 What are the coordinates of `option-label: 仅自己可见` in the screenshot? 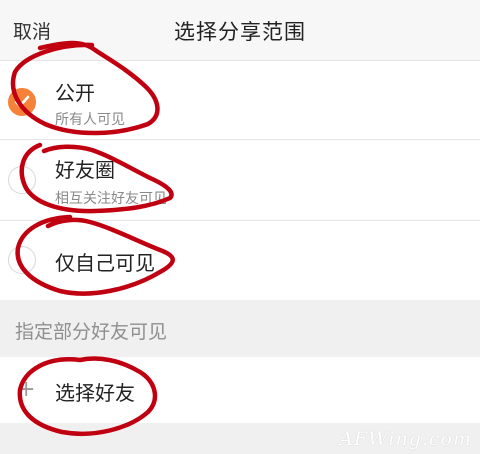 It's located at (105, 263).